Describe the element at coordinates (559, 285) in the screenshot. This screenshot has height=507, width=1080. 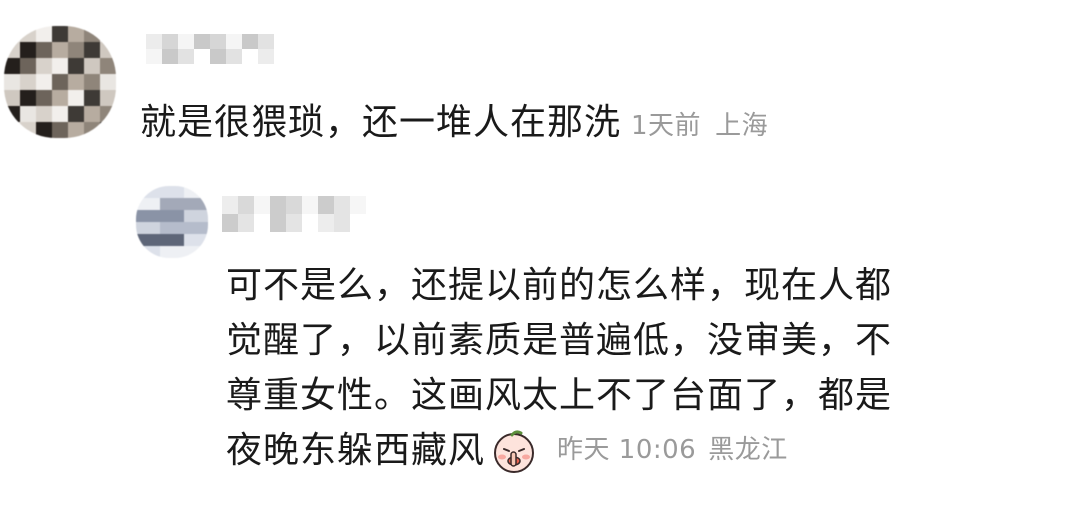
I see `reply-text-line-1: 可不是么，还提以前的怎么样，现在人都` at that location.